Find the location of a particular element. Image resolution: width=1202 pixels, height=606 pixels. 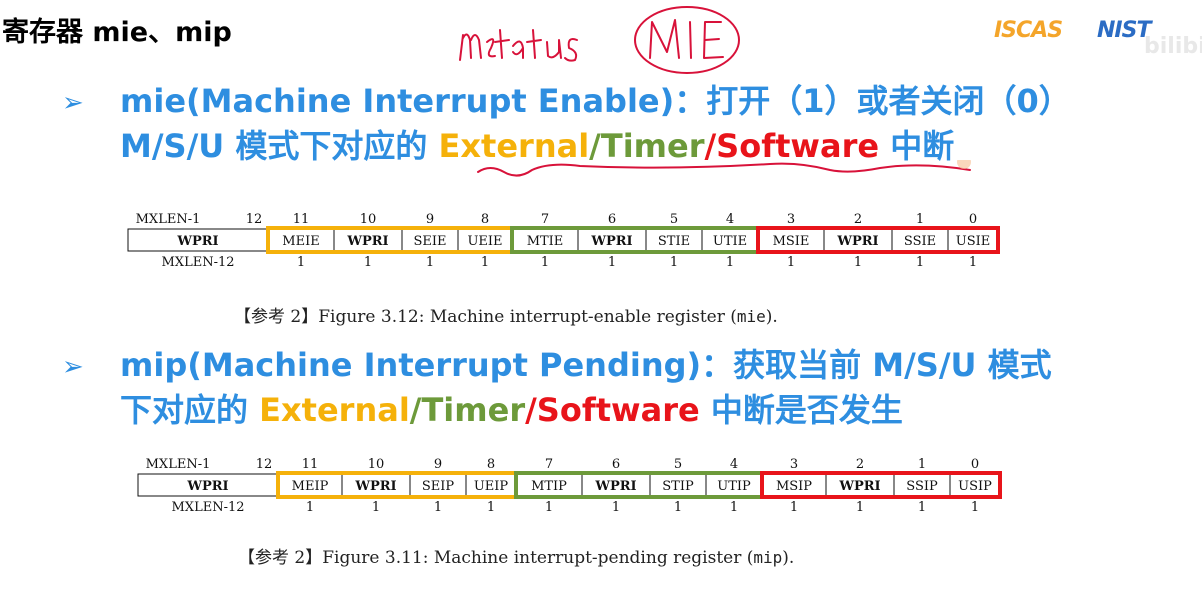

field-ssie: SSIE is located at coordinates (920, 241).